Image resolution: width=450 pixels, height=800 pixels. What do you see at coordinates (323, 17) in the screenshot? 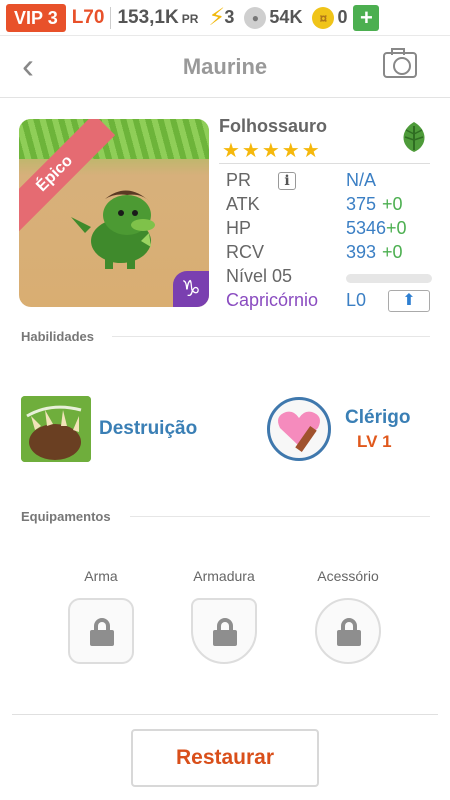
I see `coin-icon: ¤` at bounding box center [323, 17].